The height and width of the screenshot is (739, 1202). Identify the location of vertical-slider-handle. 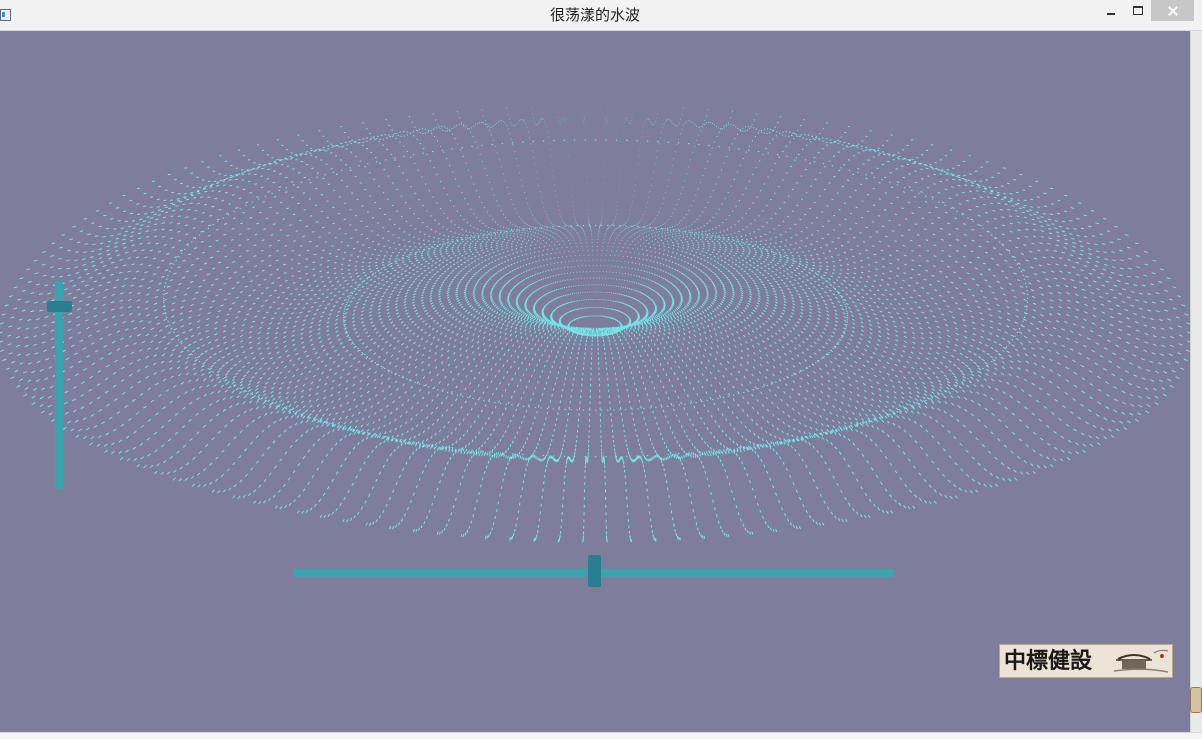
(59, 306).